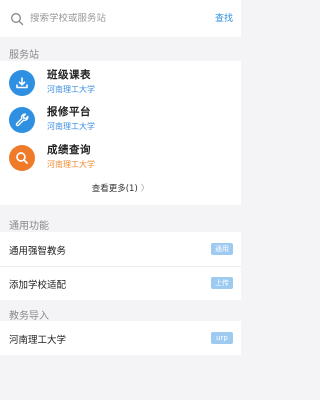 This screenshot has height=400, width=320. I want to click on row-add-school-adaptation: 添加学校适配 上传, so click(120, 283).